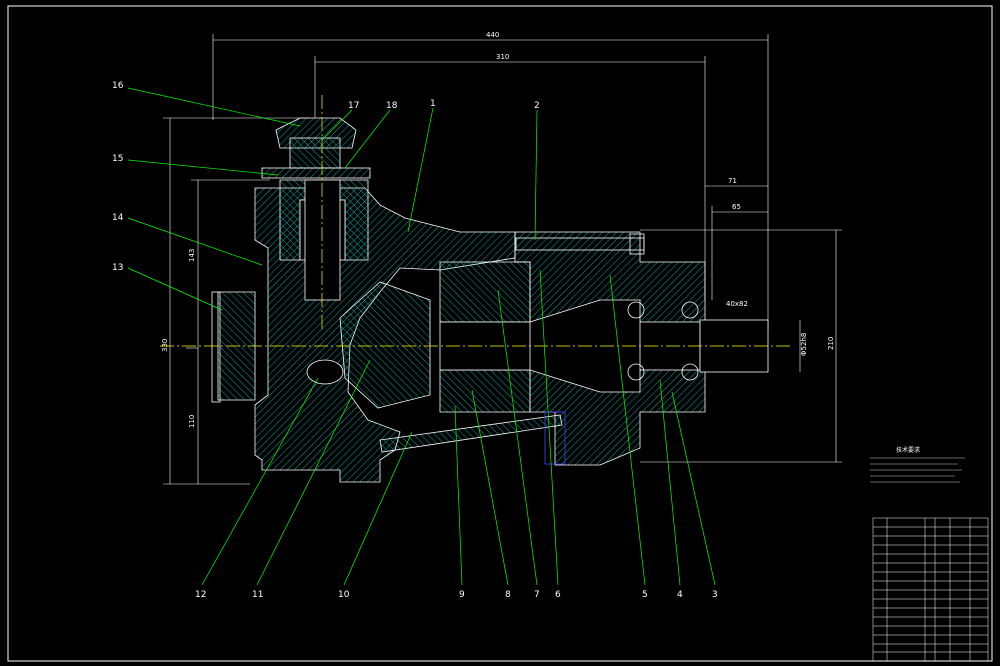  I want to click on part-label-1: 1, so click(433, 104).